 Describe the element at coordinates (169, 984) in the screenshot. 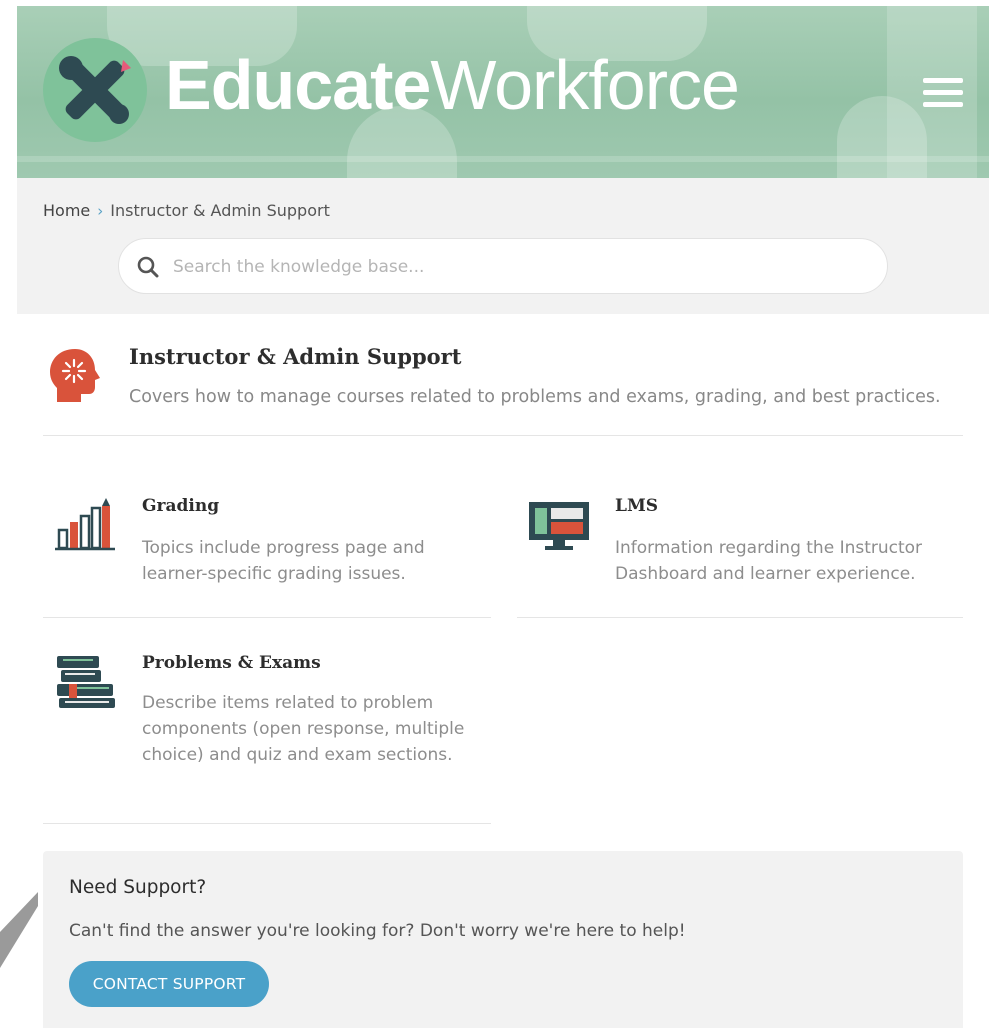

I see `contact-support-button: CONTACT SUPPORT` at that location.